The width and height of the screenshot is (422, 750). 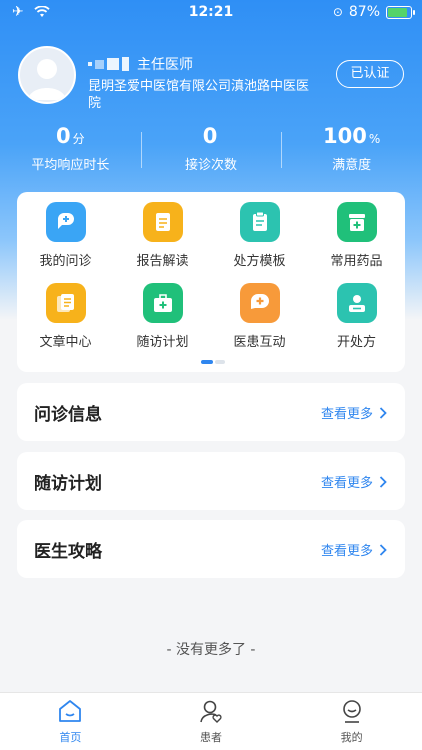 What do you see at coordinates (162, 303) in the screenshot?
I see `medical-kit-icon` at bounding box center [162, 303].